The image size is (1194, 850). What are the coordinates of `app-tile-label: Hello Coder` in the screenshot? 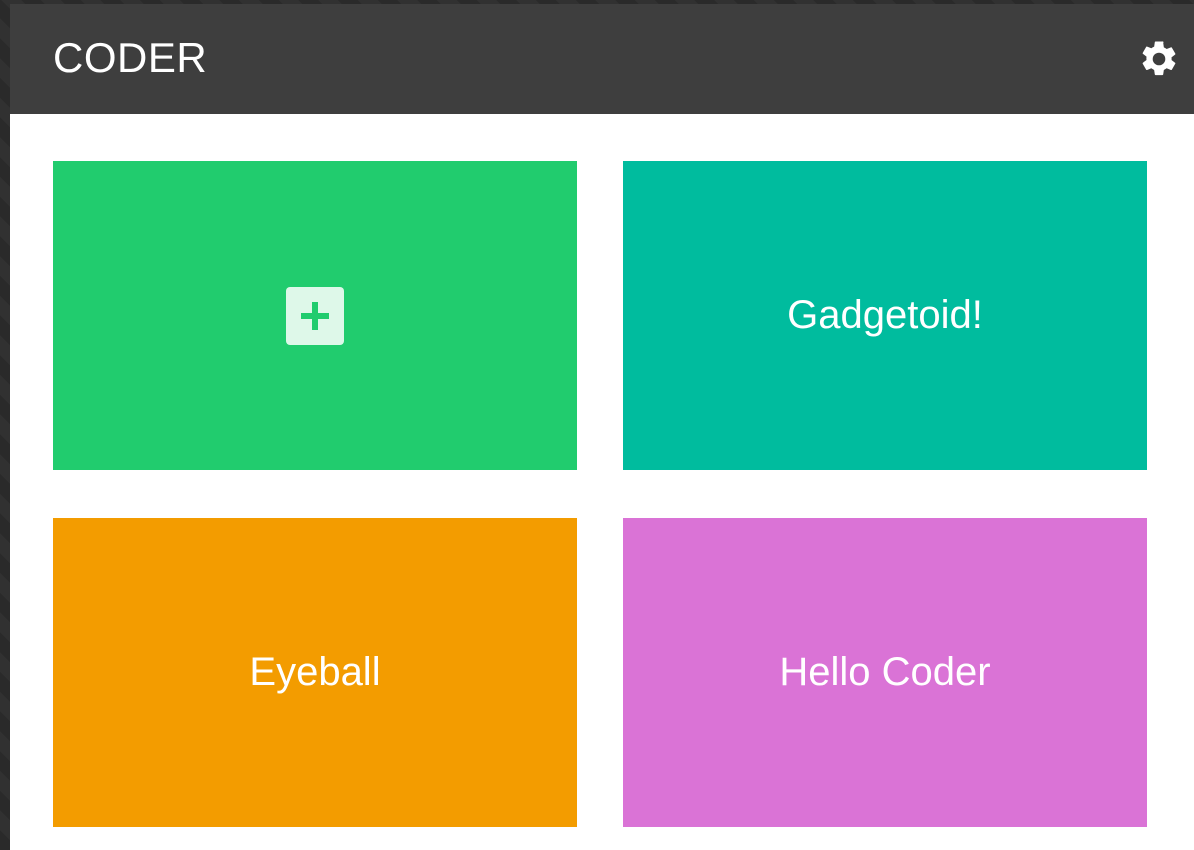 It's located at (885, 672).